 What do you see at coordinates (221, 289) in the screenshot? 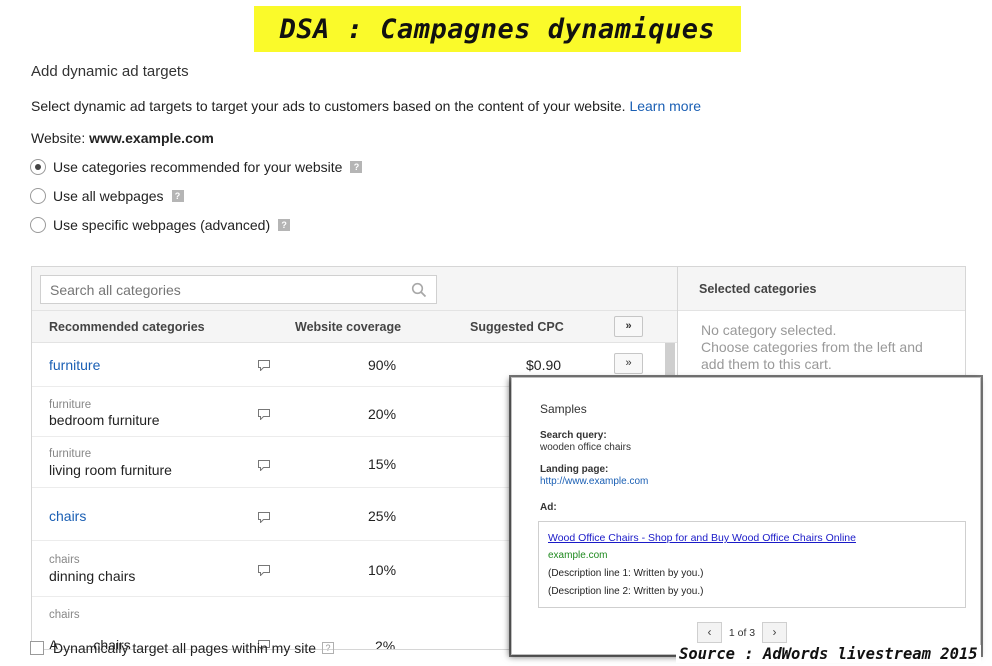
I see `search-input` at bounding box center [221, 289].